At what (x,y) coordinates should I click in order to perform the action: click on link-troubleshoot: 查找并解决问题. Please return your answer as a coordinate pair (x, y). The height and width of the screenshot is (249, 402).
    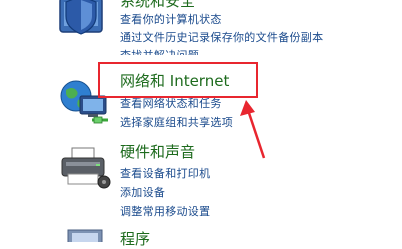
    Looking at the image, I should click on (159, 51).